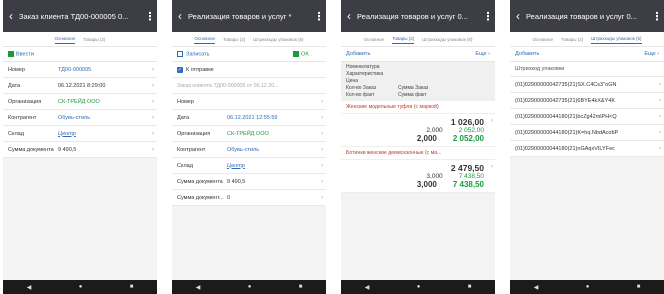 The image size is (664, 294). I want to click on ok-button: OK, so click(301, 53).